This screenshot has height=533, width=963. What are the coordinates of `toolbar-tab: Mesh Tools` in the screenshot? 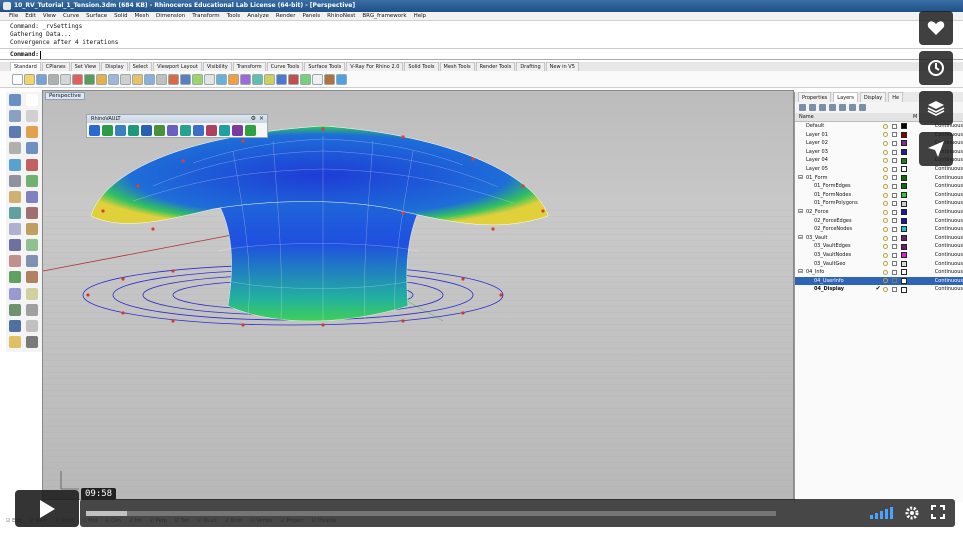 It's located at (457, 66).